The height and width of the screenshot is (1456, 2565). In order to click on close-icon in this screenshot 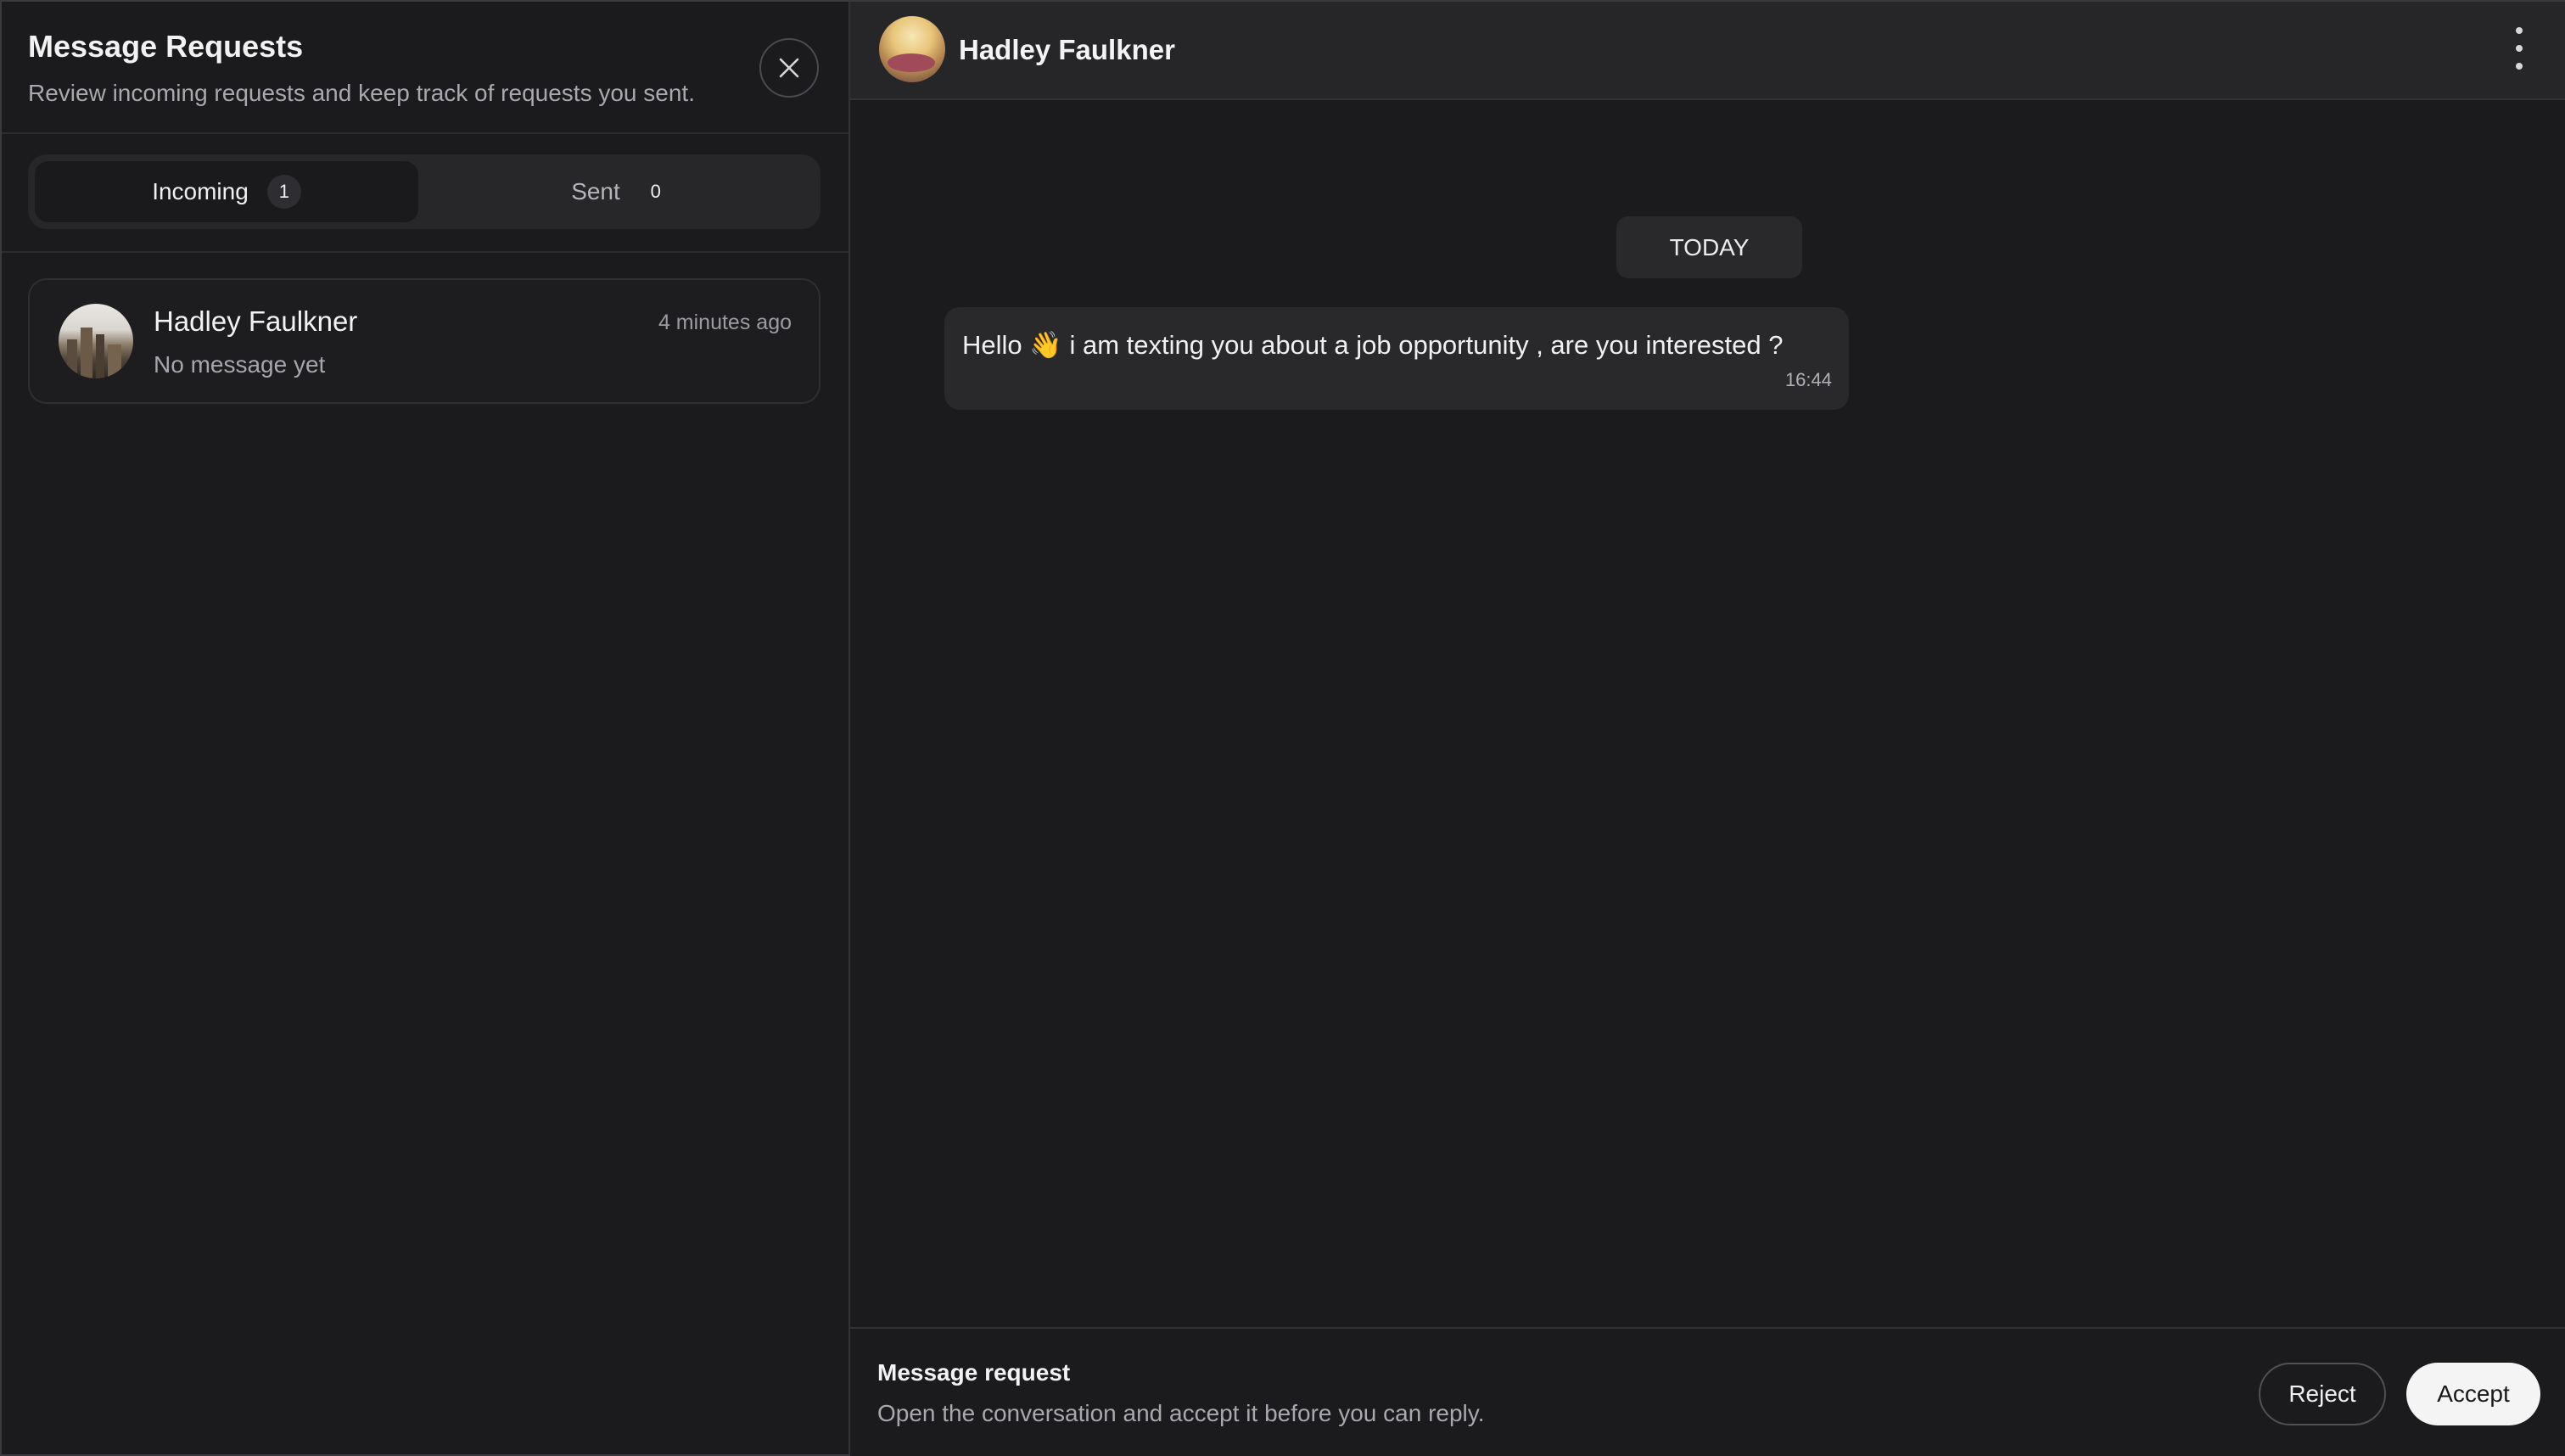, I will do `click(789, 68)`.